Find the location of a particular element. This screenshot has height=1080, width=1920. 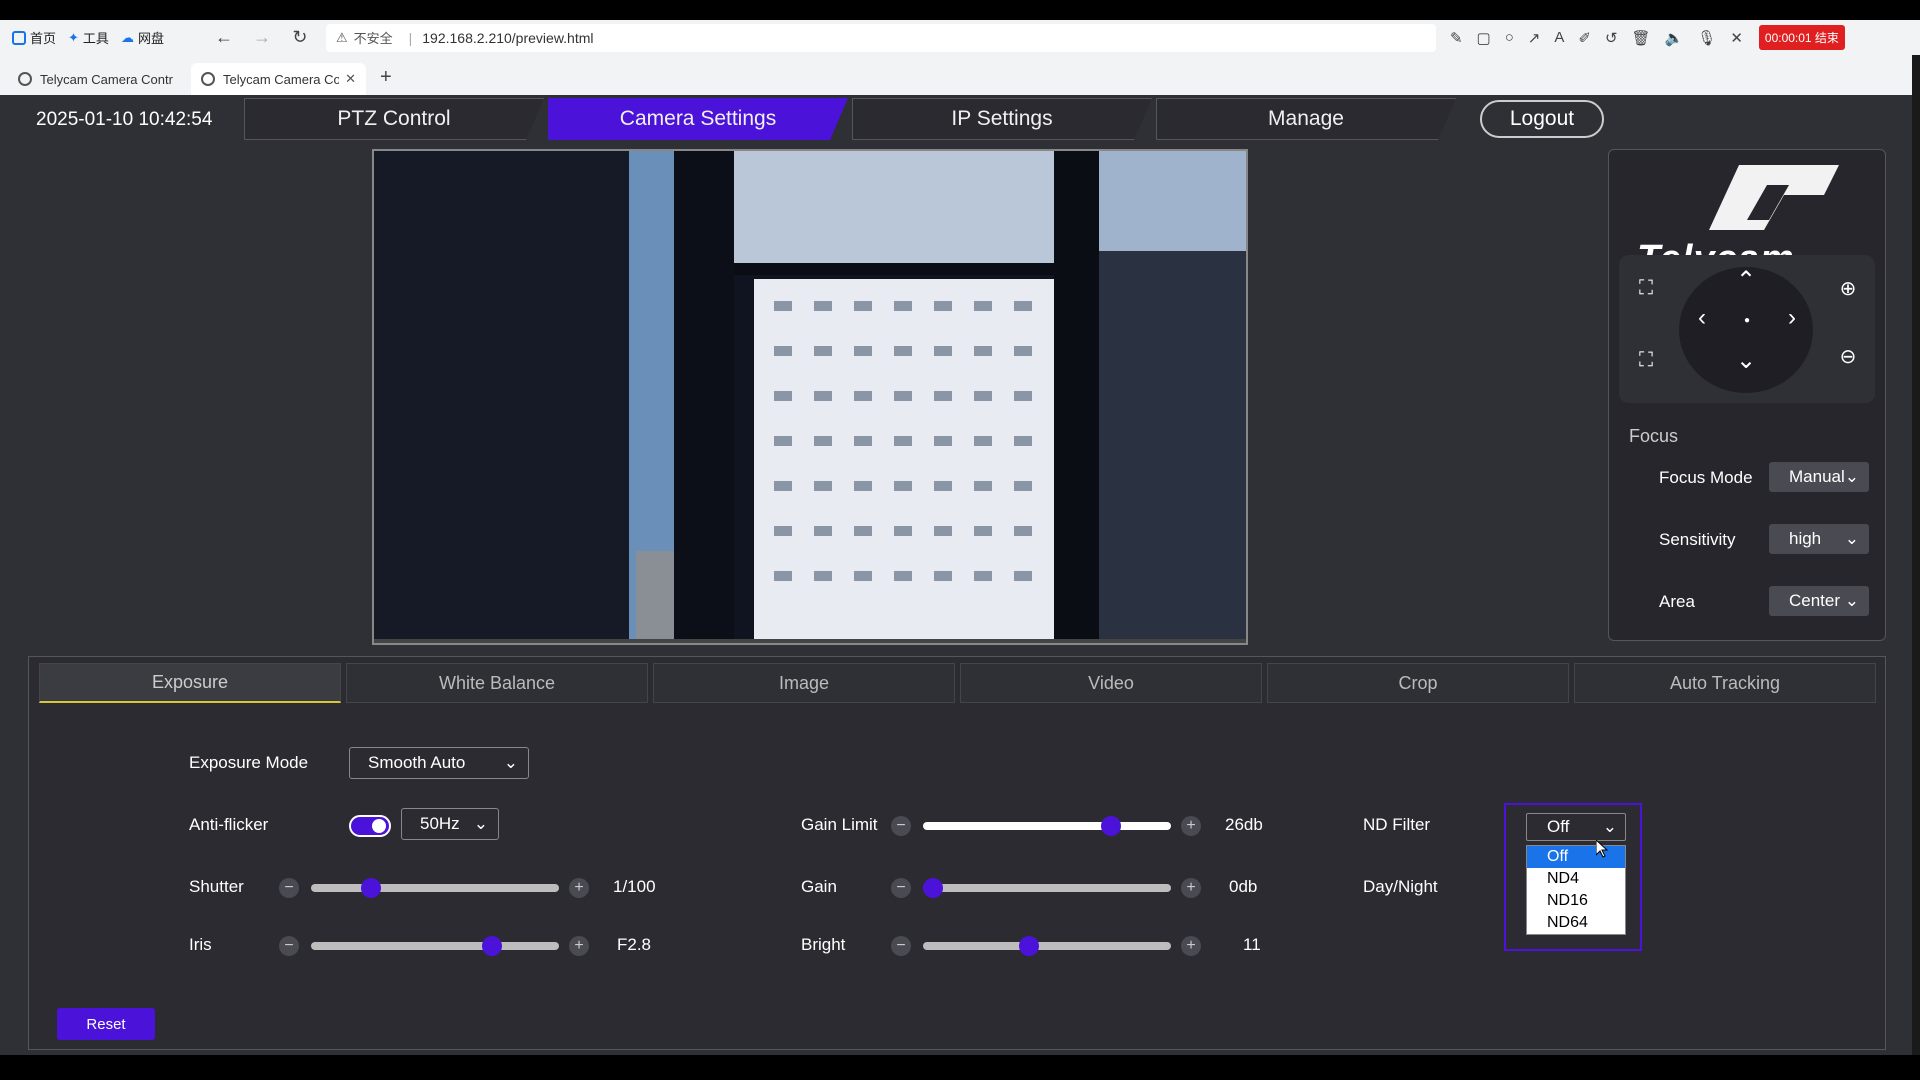

nav-camera-settings: Camera Settings is located at coordinates (698, 119).